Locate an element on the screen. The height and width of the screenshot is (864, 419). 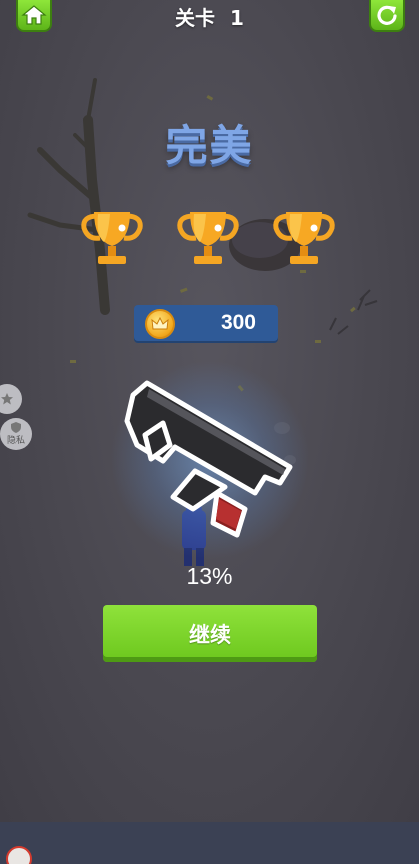
coin-amount: 300 is located at coordinates (238, 322).